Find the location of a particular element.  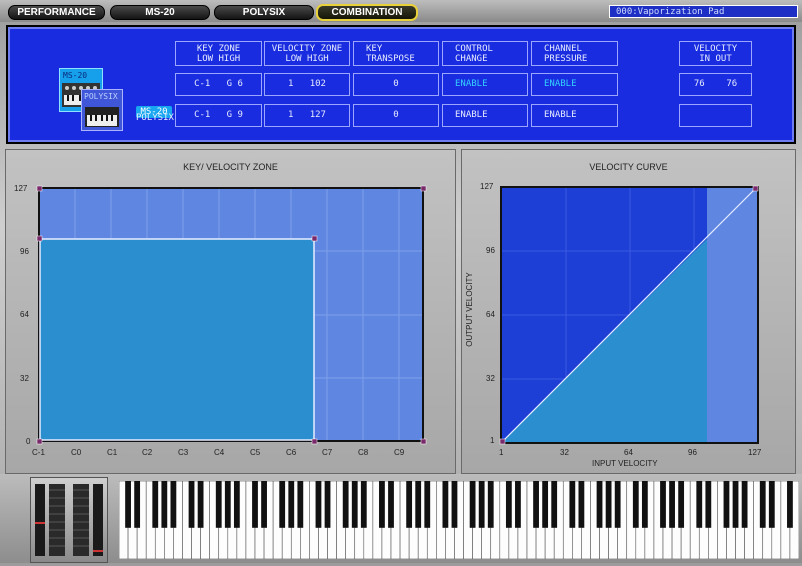

controller-wheels is located at coordinates (69, 520).